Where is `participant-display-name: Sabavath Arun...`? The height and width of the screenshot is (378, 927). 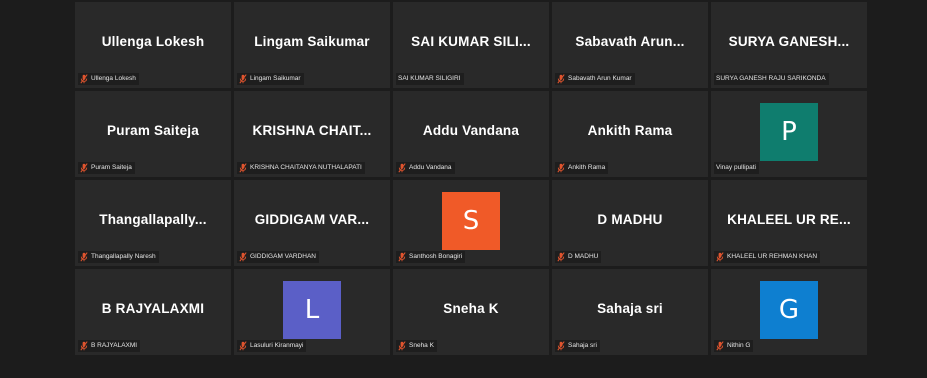
participant-display-name: Sabavath Arun... is located at coordinates (630, 41).